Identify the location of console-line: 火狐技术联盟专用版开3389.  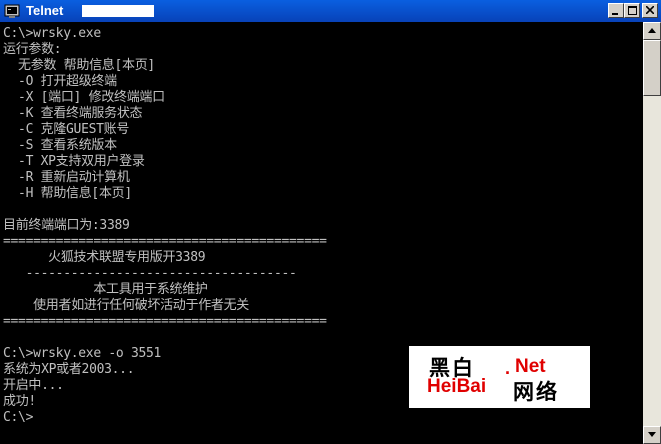
(104, 257).